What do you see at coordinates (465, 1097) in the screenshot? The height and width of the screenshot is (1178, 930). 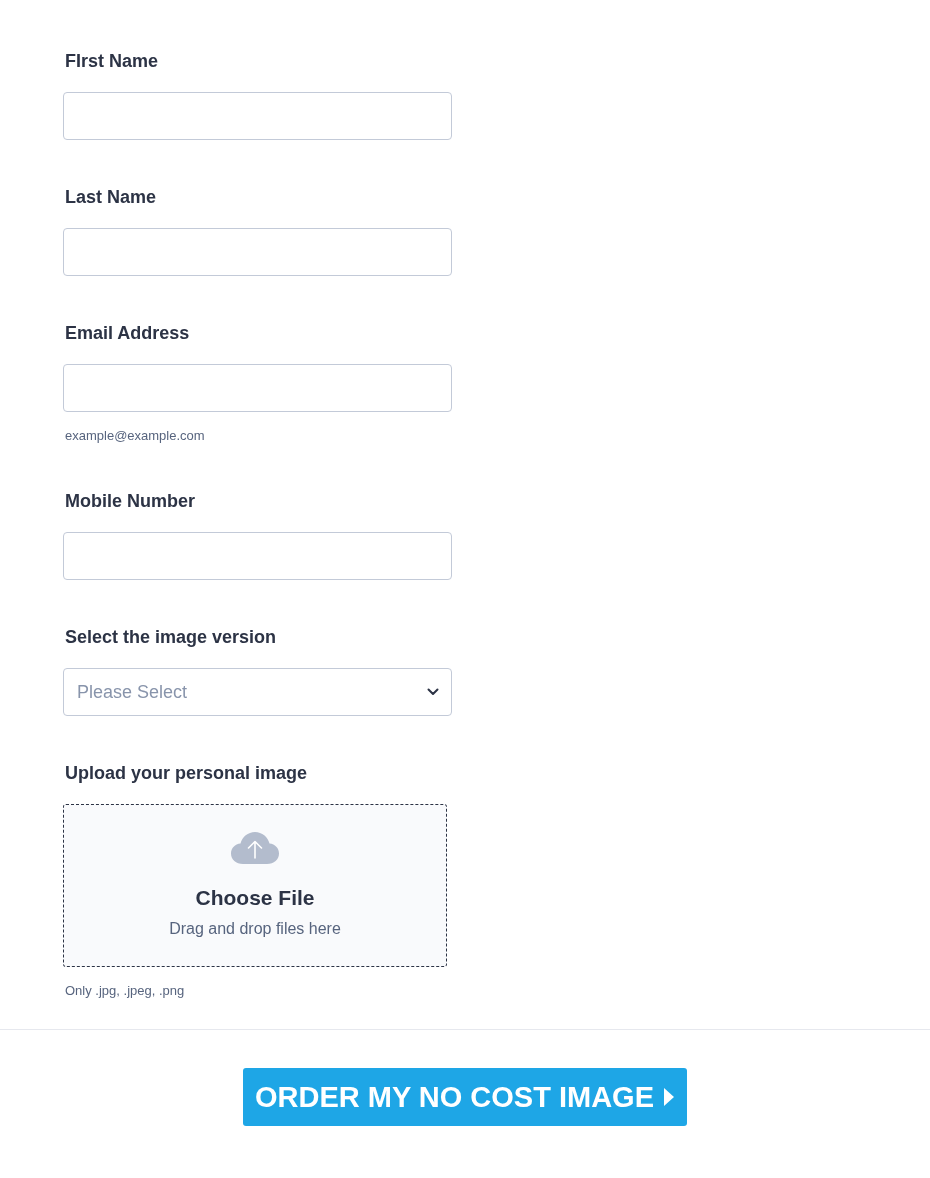 I see `order-button: ORDER MY NO COST IMAGE` at bounding box center [465, 1097].